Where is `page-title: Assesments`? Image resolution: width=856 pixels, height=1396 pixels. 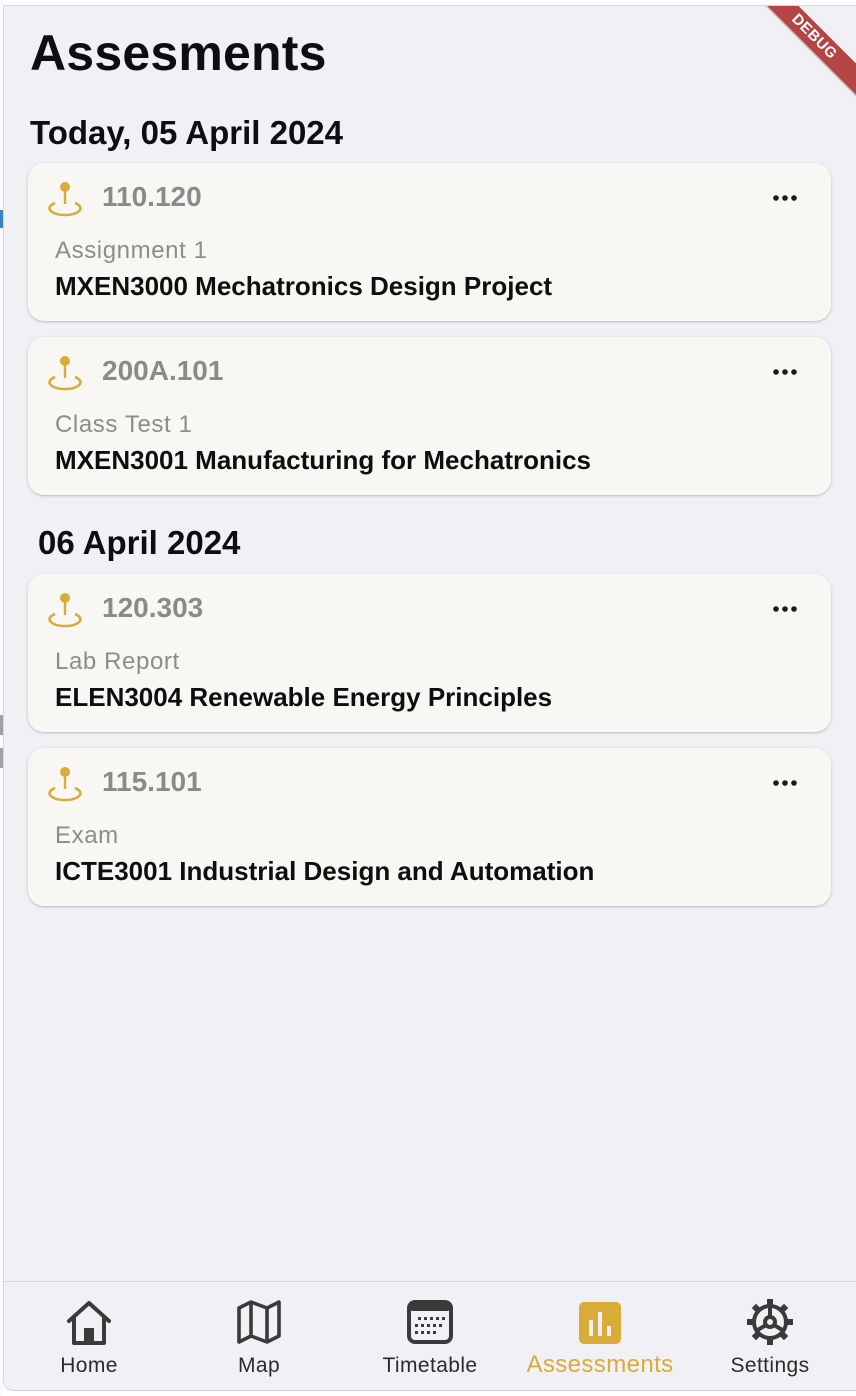
page-title: Assesments is located at coordinates (178, 53).